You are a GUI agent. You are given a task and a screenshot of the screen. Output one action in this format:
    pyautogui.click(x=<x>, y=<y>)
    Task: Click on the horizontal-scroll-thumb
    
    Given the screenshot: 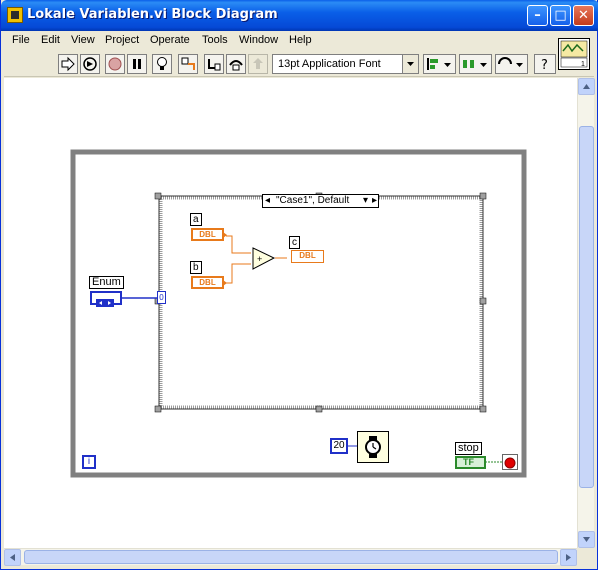 What is the action you would take?
    pyautogui.click(x=291, y=557)
    